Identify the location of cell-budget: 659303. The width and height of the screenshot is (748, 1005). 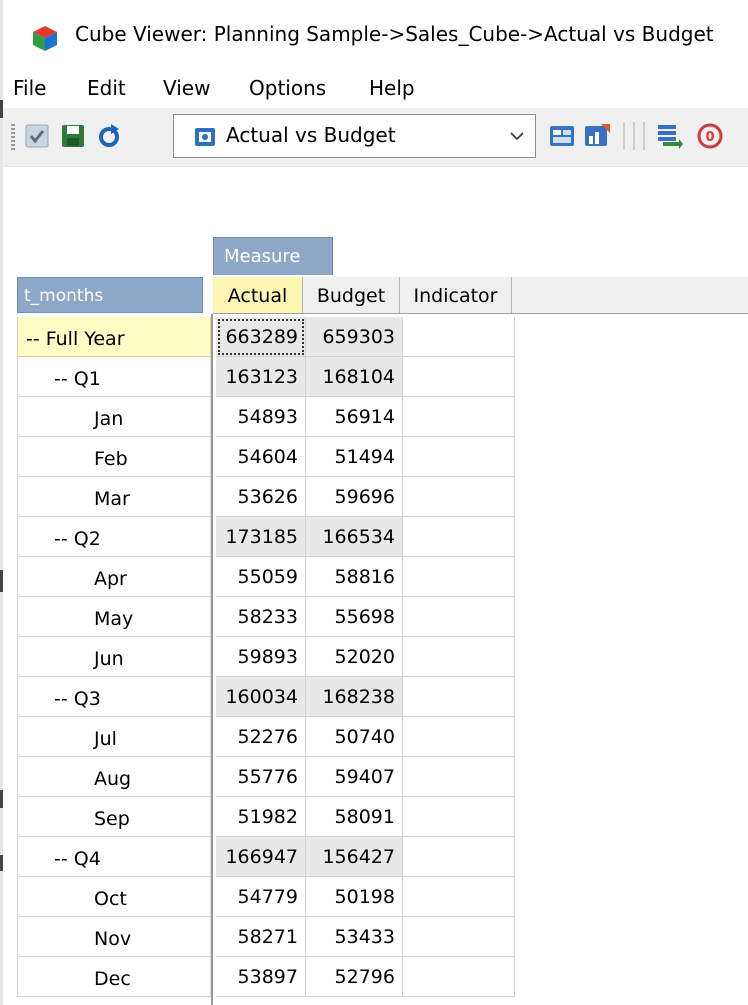
(354, 337).